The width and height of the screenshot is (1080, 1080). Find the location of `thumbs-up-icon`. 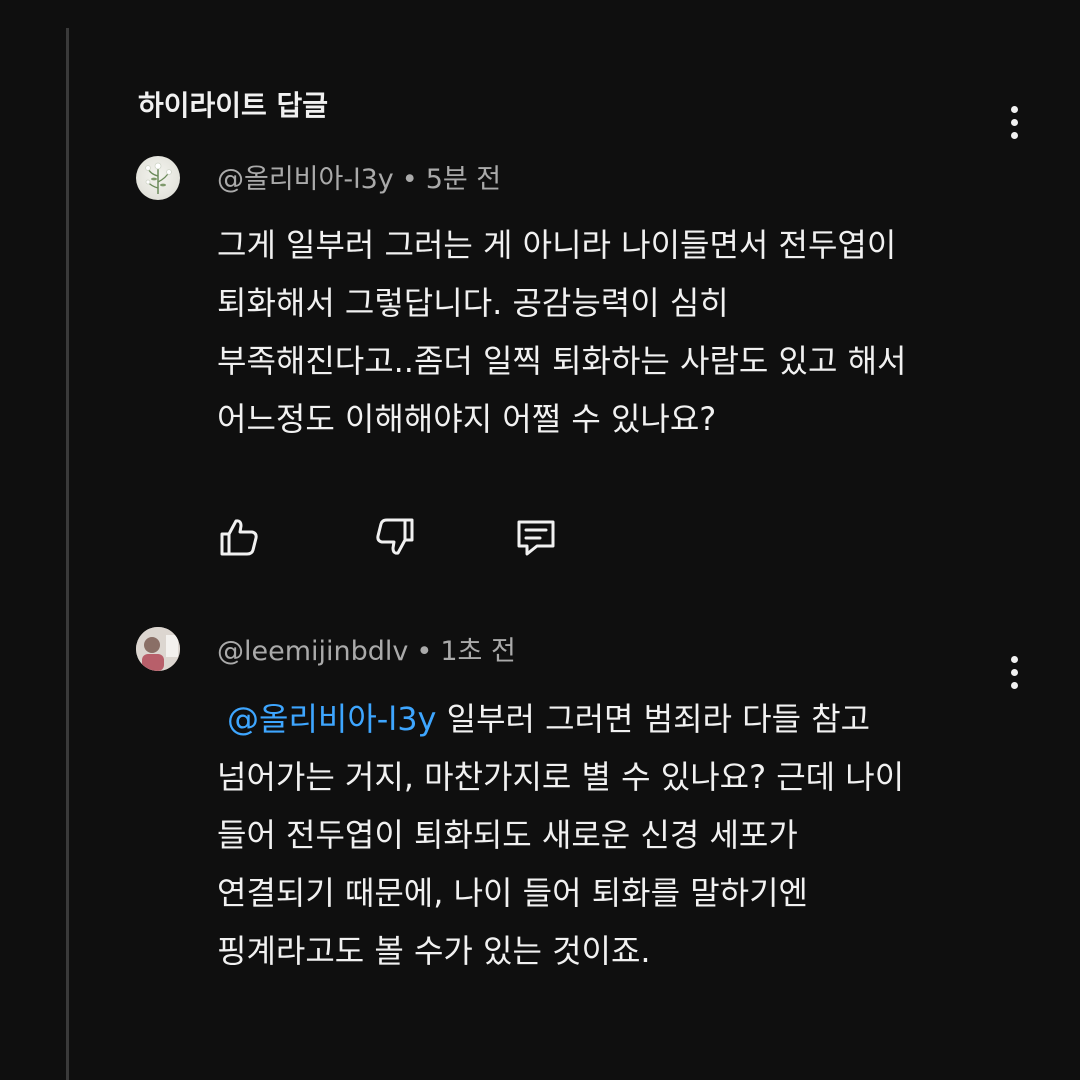

thumbs-up-icon is located at coordinates (239, 537).